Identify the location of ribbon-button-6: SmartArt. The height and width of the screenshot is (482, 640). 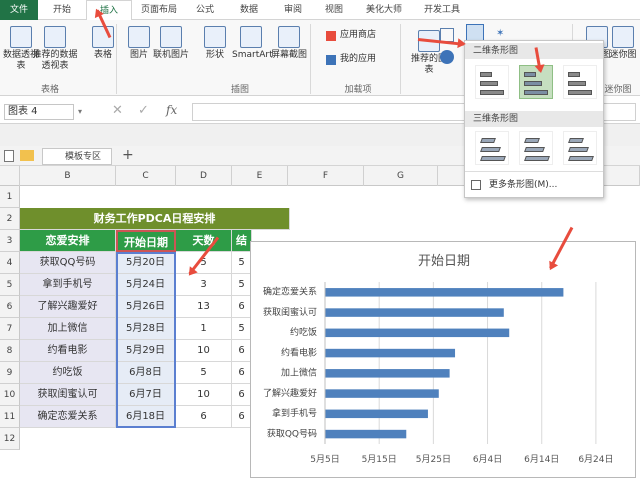
(252, 43).